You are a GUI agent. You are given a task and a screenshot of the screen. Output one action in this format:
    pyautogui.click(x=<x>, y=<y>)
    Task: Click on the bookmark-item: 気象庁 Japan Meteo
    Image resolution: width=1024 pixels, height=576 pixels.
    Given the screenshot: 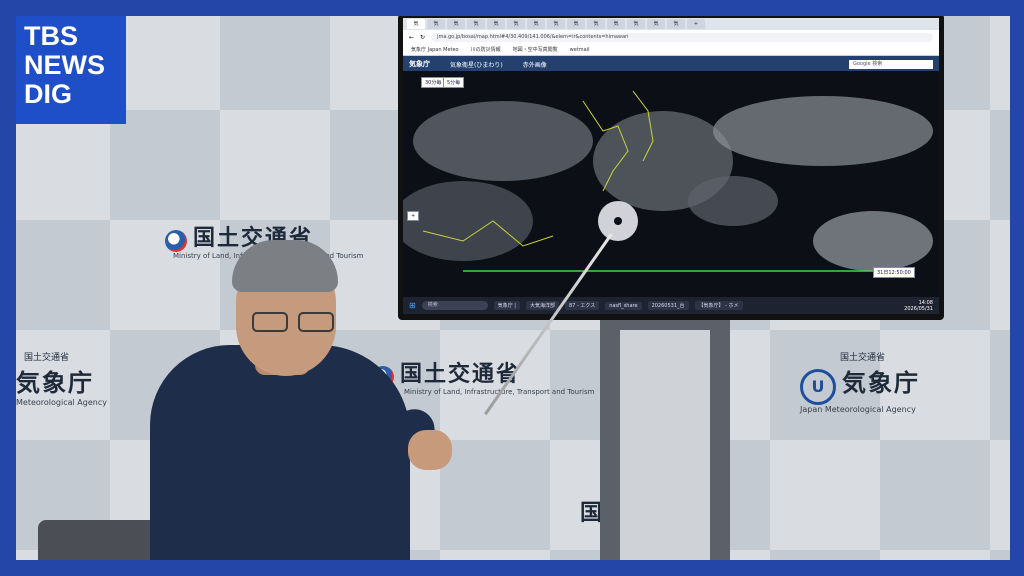 What is the action you would take?
    pyautogui.click(x=435, y=49)
    